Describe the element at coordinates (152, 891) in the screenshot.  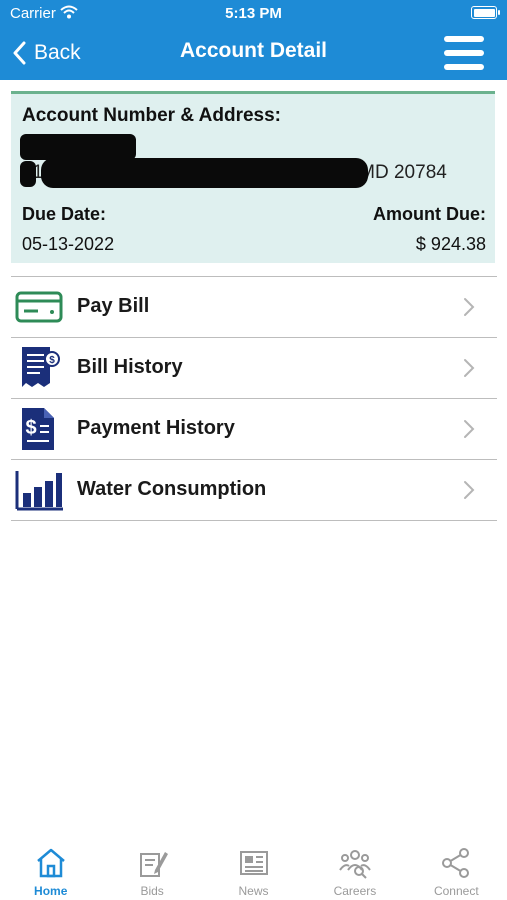
I see `tab-label: Bids` at that location.